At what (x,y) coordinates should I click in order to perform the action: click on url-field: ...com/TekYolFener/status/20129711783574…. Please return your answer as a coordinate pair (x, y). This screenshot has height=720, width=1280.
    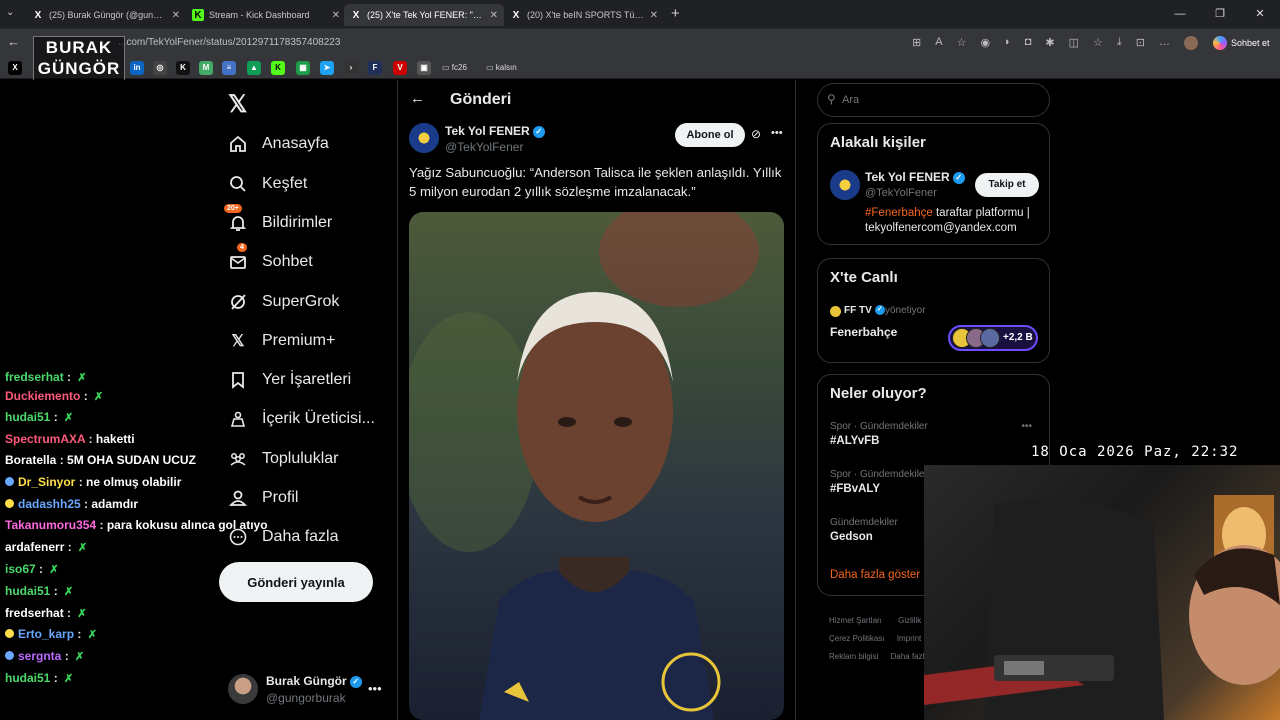
    Looking at the image, I should click on (465, 43).